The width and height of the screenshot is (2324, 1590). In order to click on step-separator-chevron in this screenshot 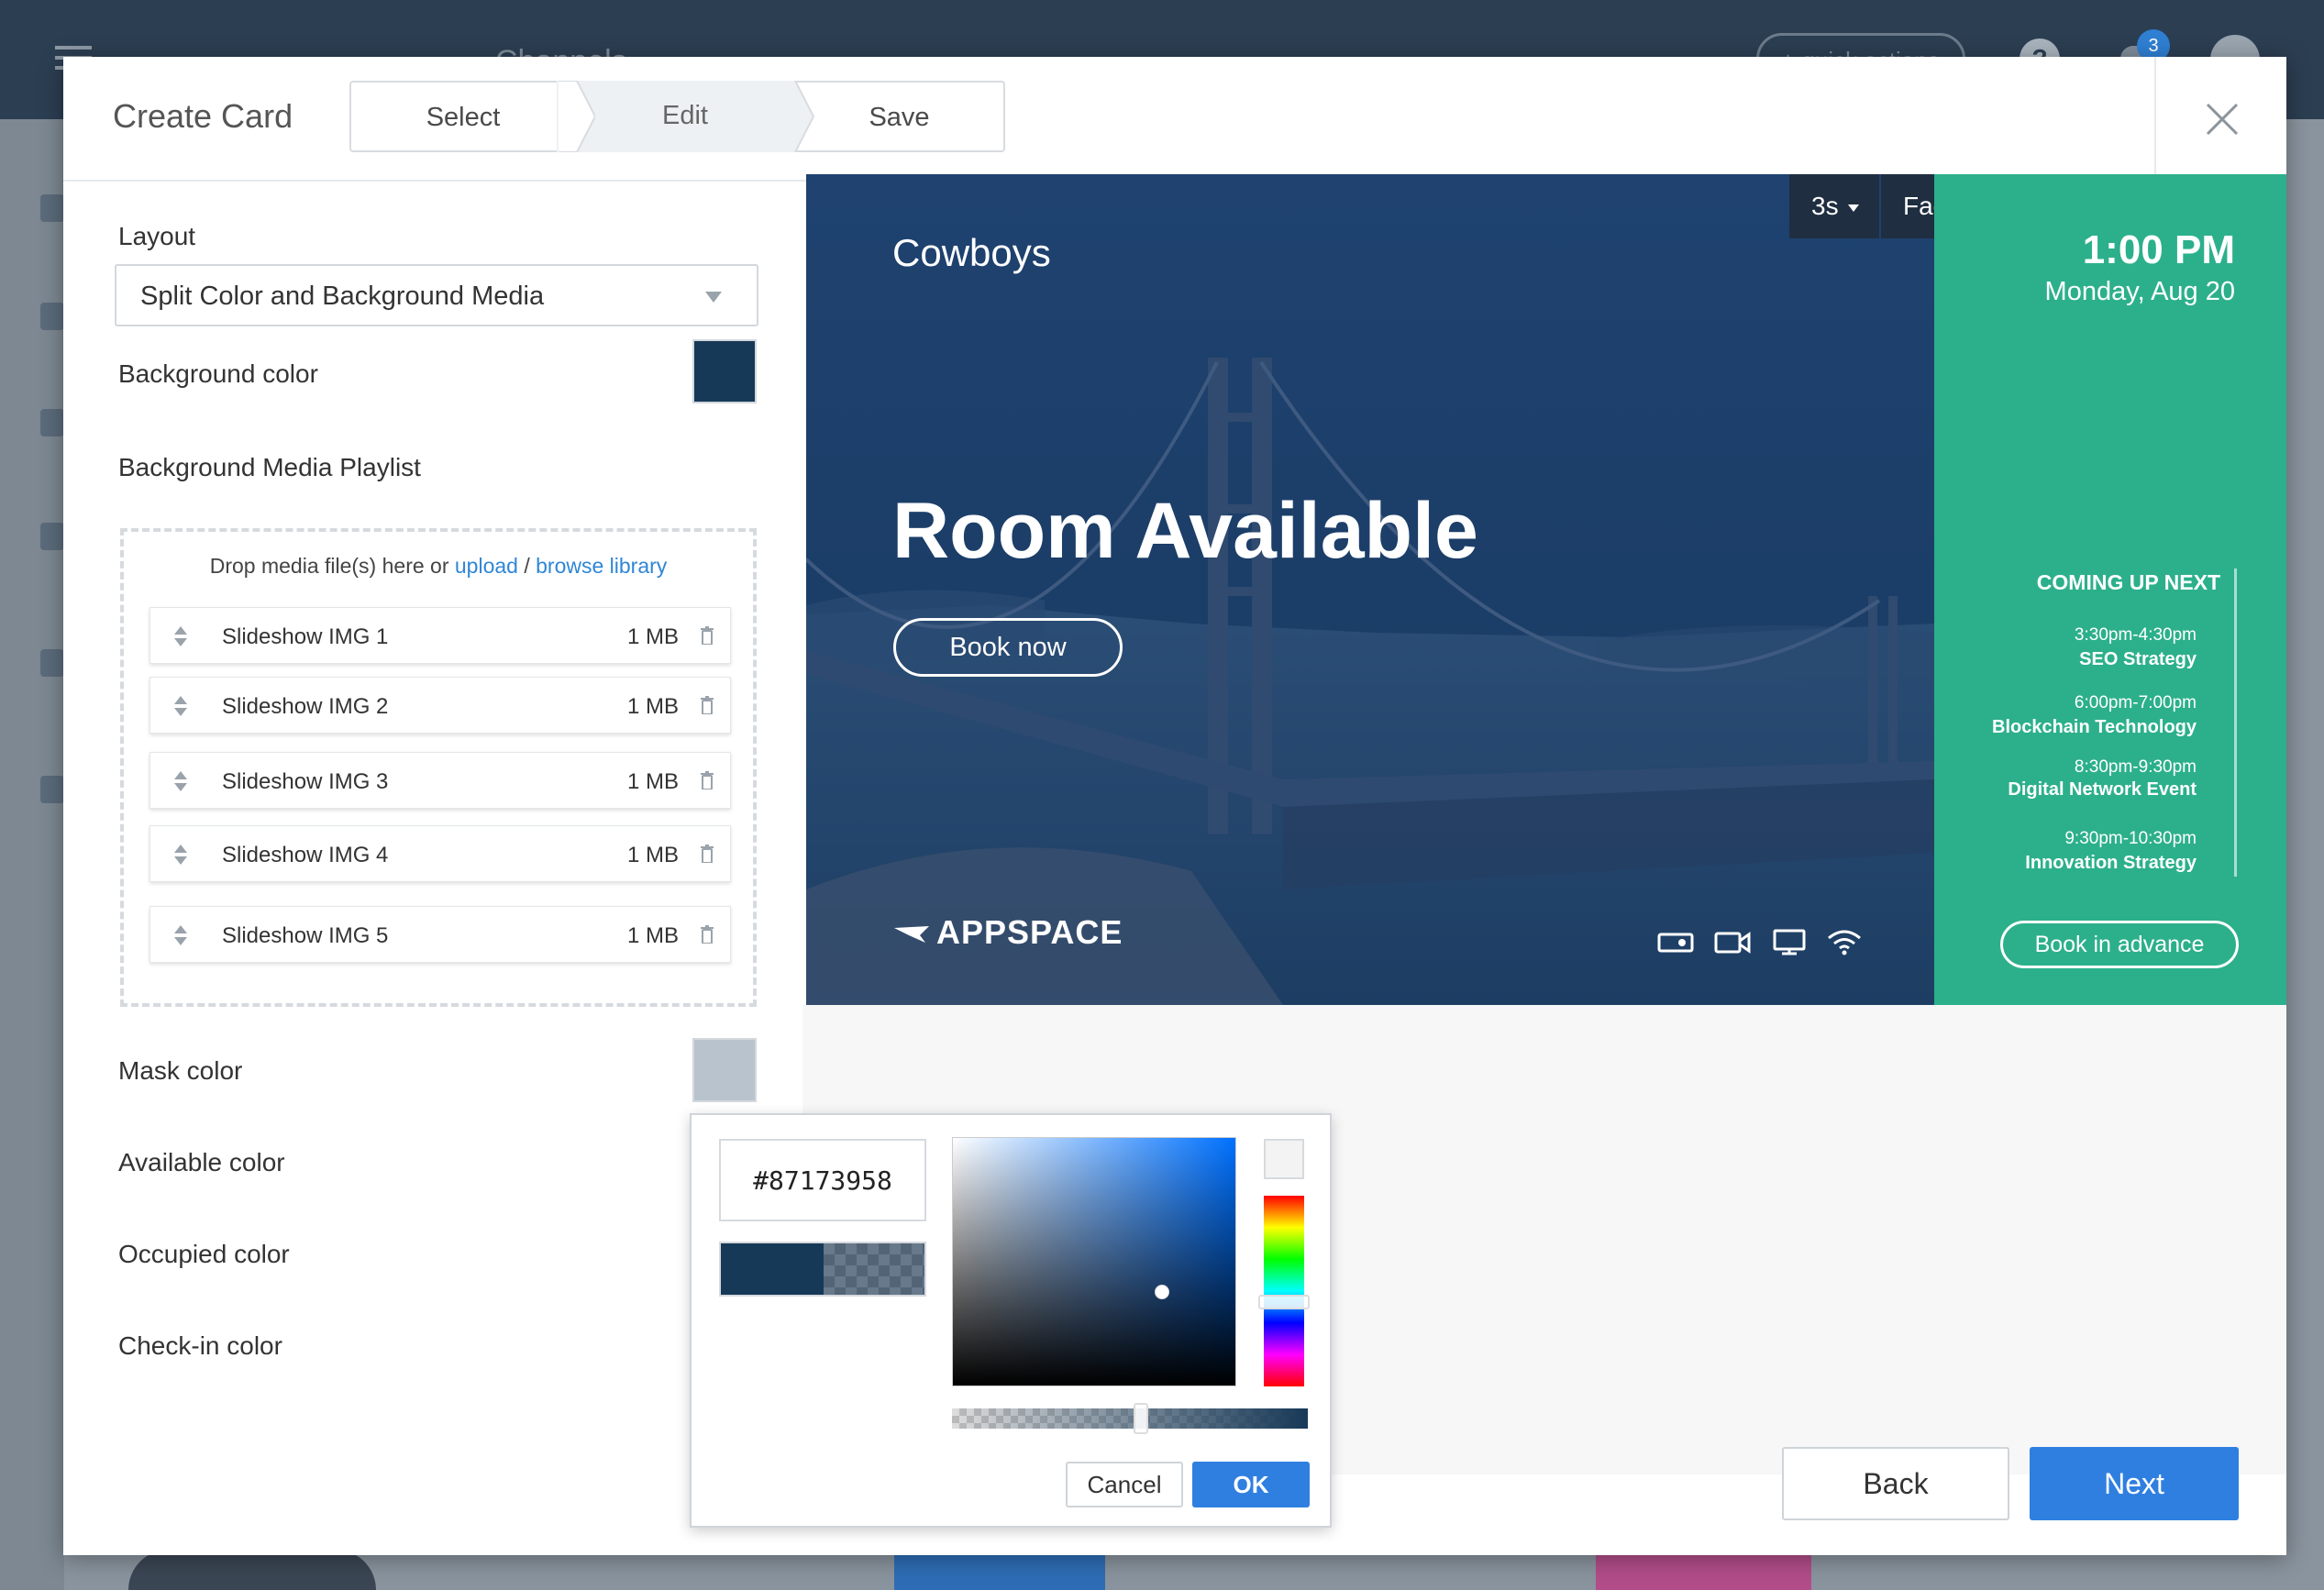, I will do `click(576, 116)`.